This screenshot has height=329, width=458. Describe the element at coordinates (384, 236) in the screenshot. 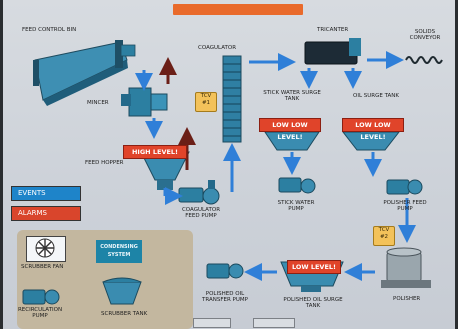

I see `tcv2-valve: TCV #2` at that location.